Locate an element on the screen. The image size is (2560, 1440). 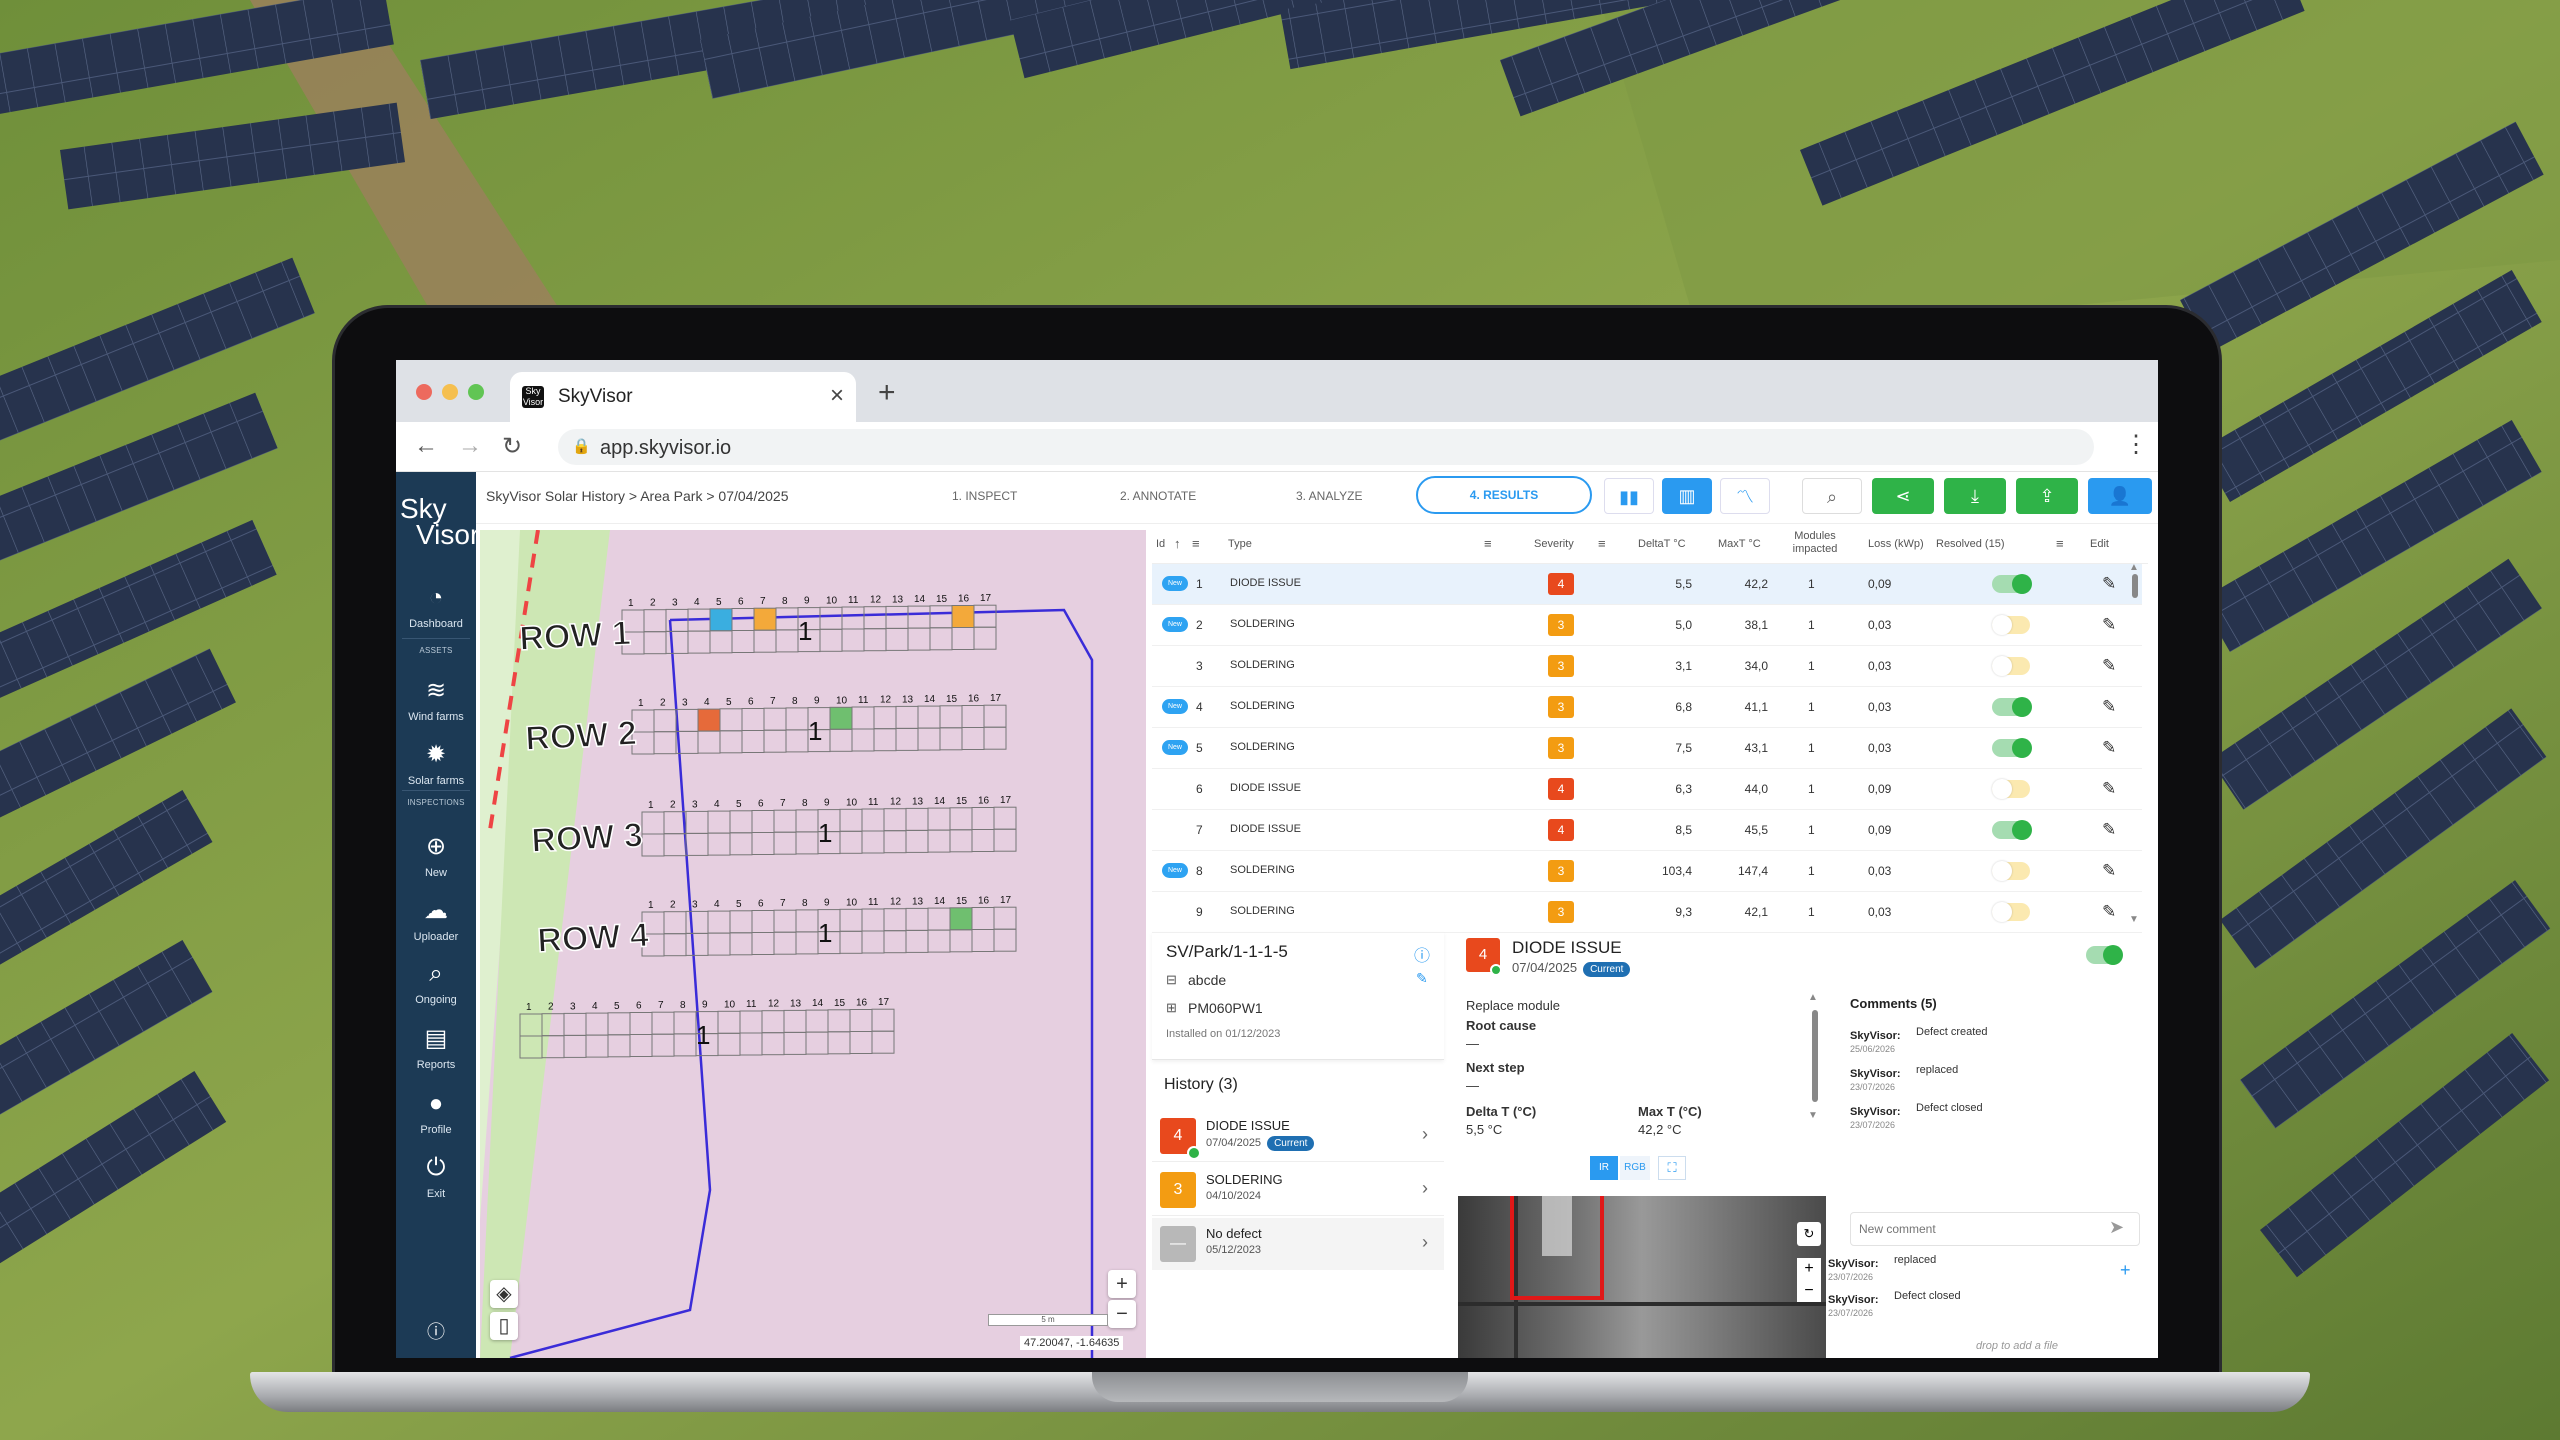
table-row: 7 DIODE ISSUE 4 8,5 45,5 1 0,09 ✎ is located at coordinates (1647, 830).